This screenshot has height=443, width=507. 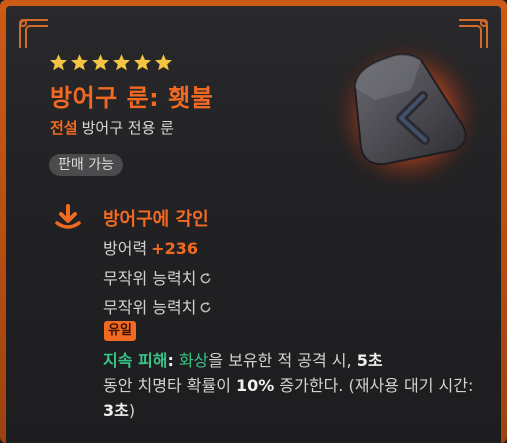 What do you see at coordinates (135, 360) in the screenshot?
I see `effect-name: 지속 피해` at bounding box center [135, 360].